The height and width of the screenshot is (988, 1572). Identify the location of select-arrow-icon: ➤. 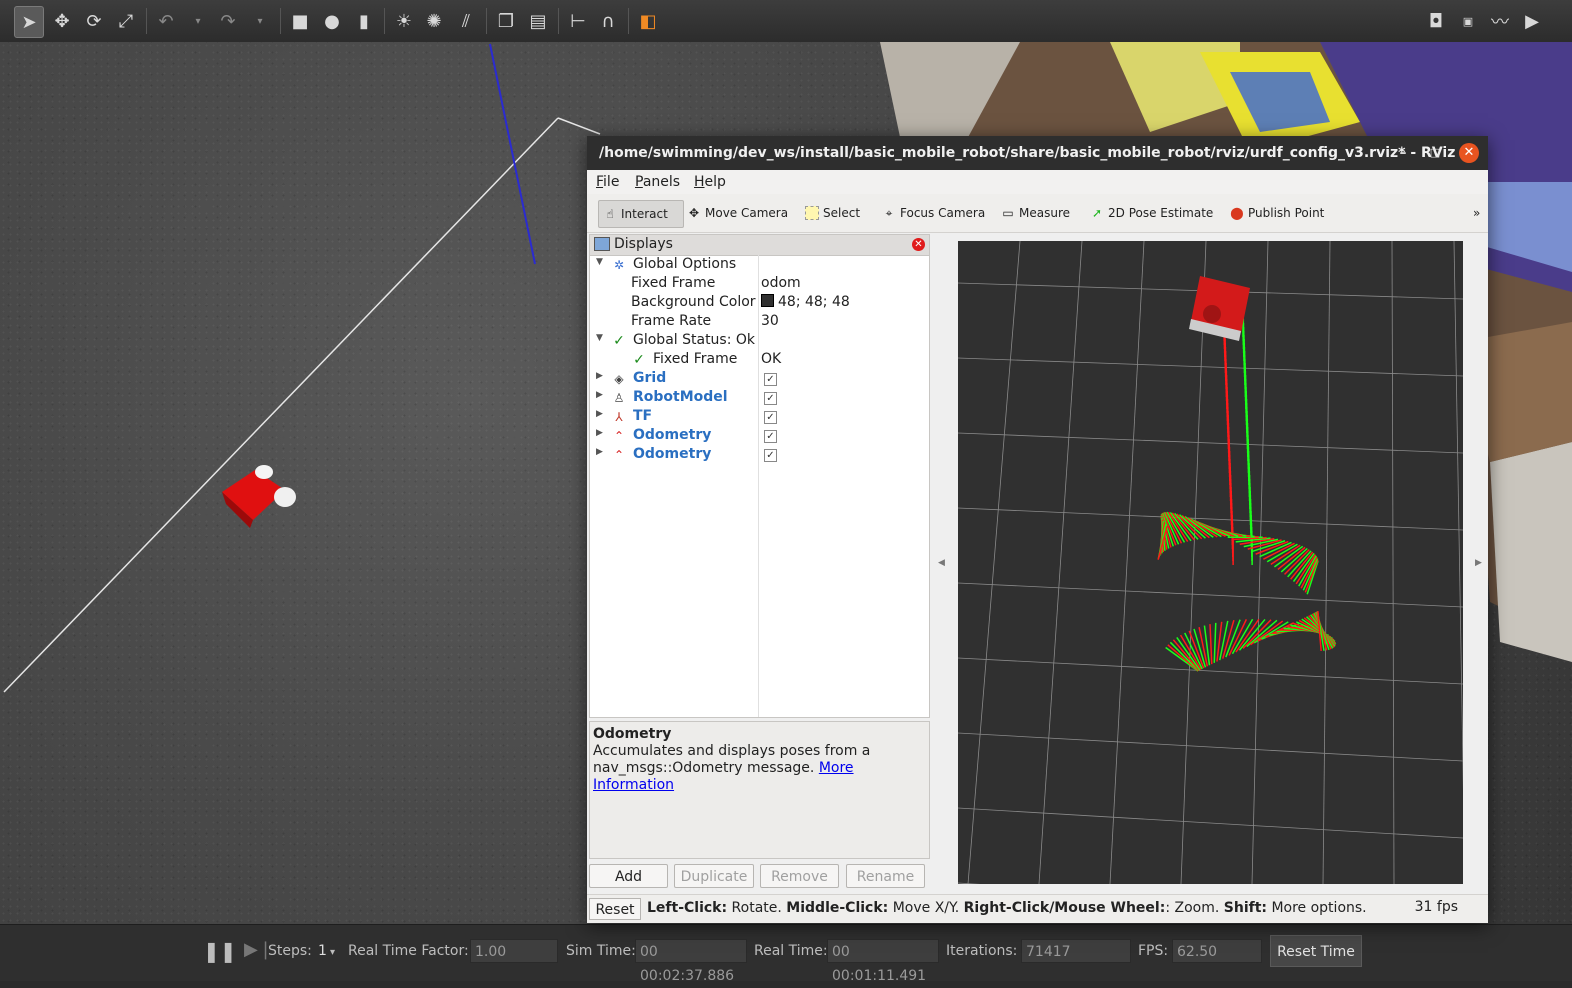
(29, 22).